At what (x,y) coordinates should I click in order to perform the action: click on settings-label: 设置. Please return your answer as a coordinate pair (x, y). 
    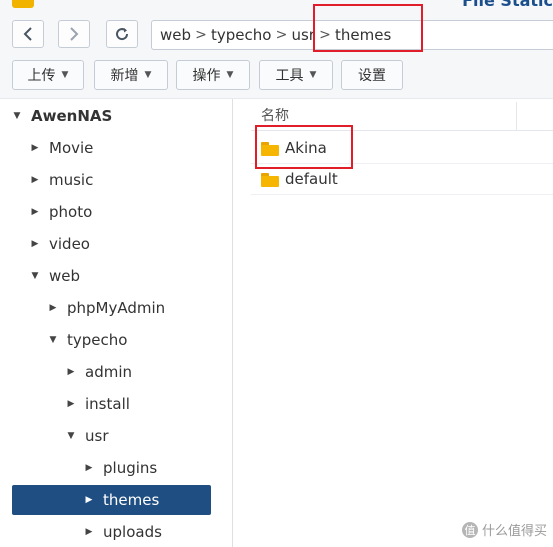
    Looking at the image, I should click on (372, 76).